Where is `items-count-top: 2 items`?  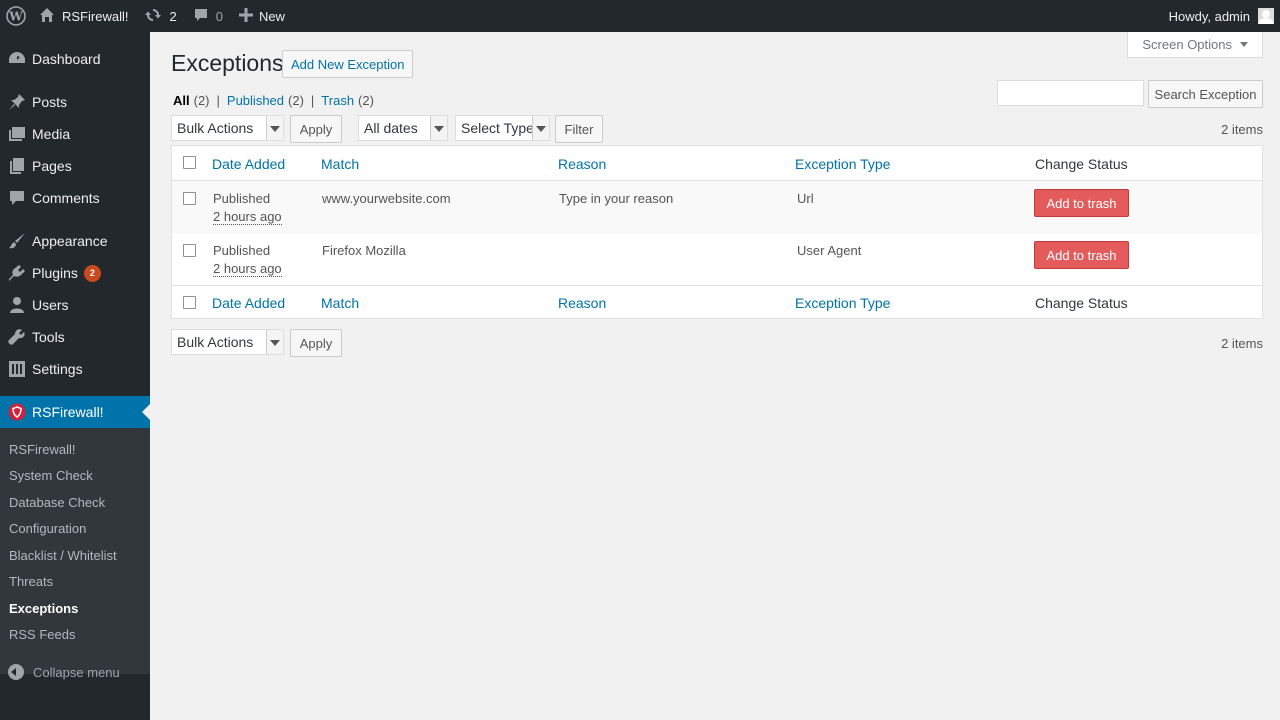 items-count-top: 2 items is located at coordinates (1242, 129).